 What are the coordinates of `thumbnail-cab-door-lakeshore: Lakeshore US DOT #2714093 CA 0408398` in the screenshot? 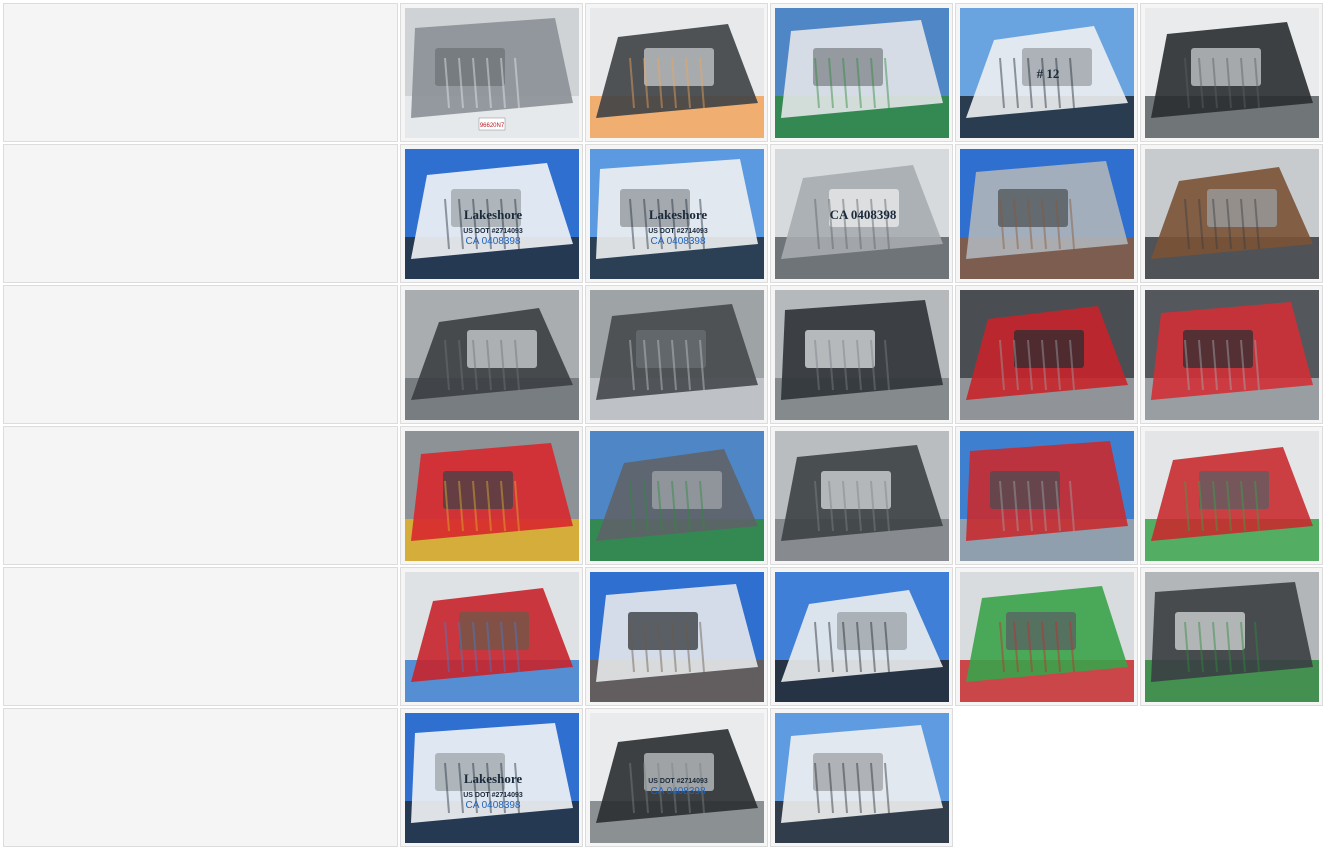 It's located at (491, 213).